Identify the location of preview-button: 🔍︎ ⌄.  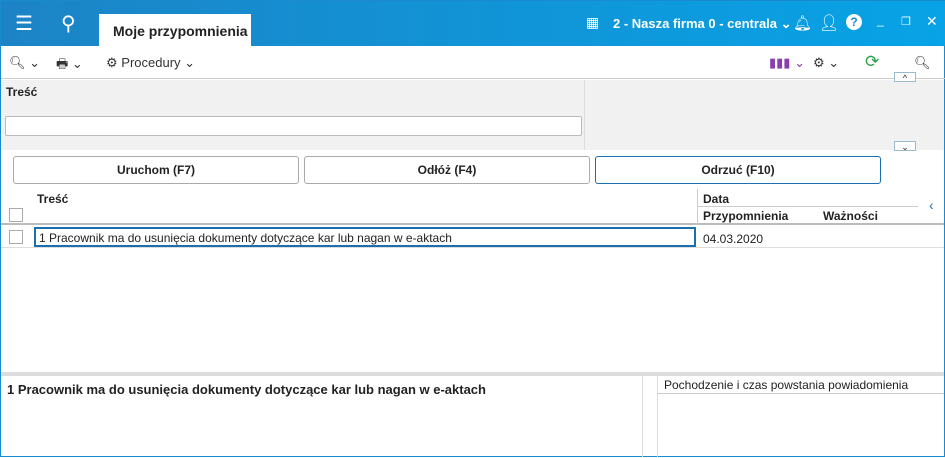
(24, 63).